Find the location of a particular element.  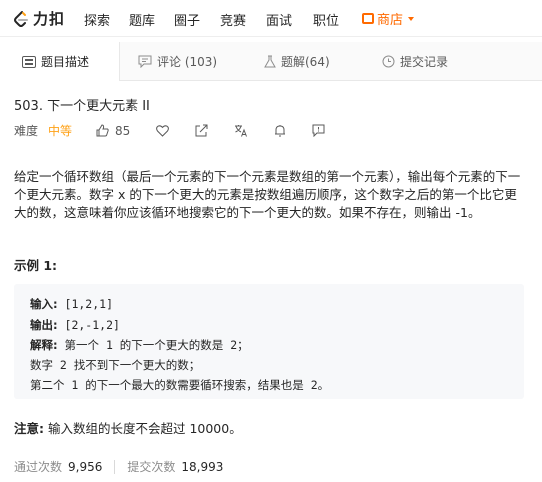

tab-comments-label: 评论 (103) is located at coordinates (187, 61).